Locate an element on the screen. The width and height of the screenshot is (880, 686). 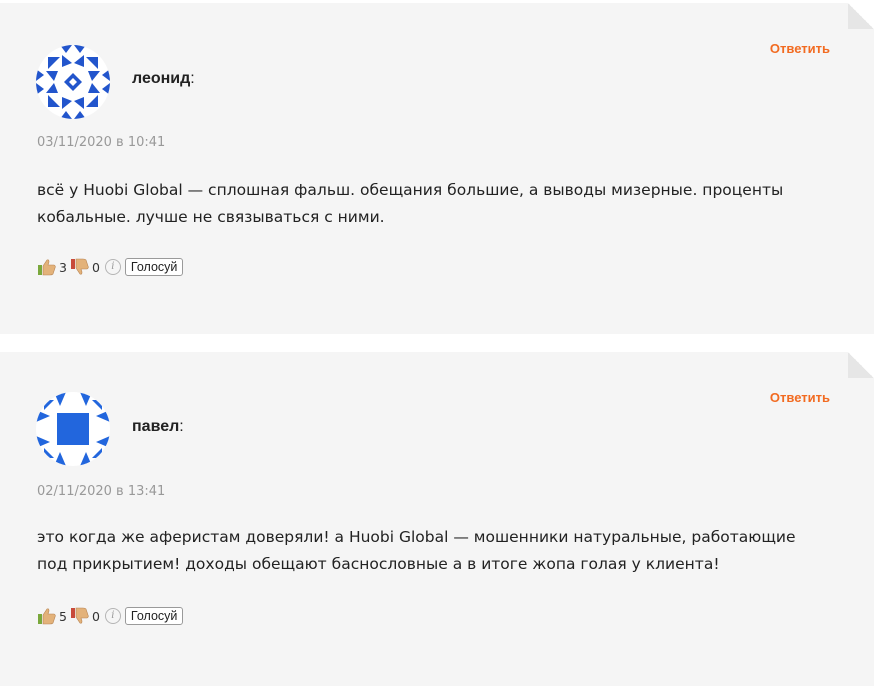
vote-bar: 3 0 i Голосуй is located at coordinates (110, 267).